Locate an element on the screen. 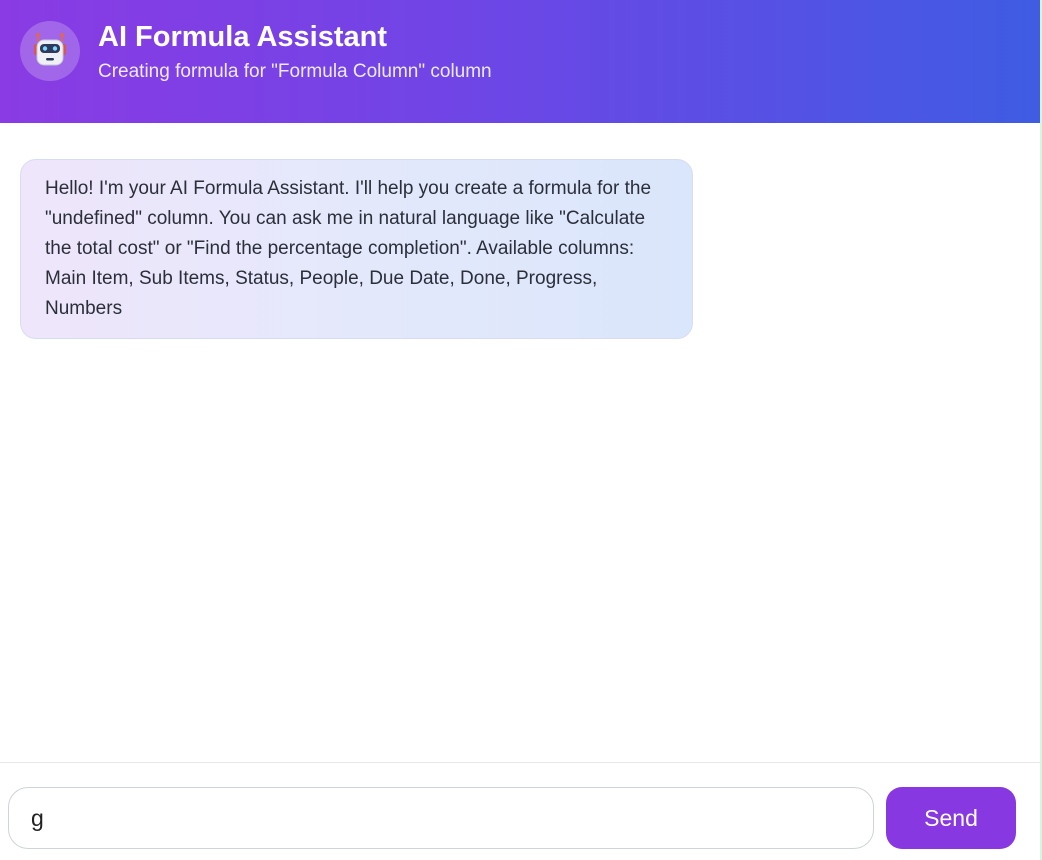  assistant-avatar is located at coordinates (50, 51).